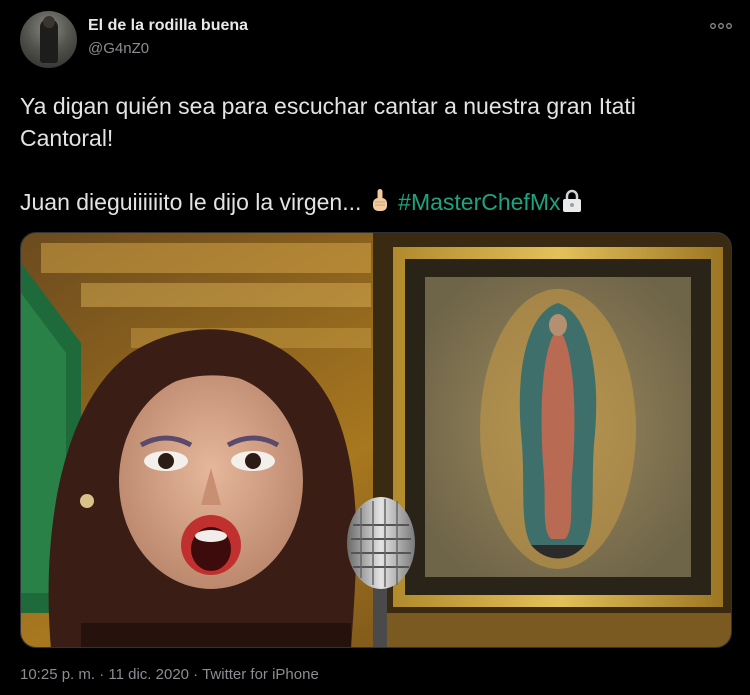 The image size is (750, 695). What do you see at coordinates (260, 674) in the screenshot?
I see `tweet-source: Twitter for iPhone` at bounding box center [260, 674].